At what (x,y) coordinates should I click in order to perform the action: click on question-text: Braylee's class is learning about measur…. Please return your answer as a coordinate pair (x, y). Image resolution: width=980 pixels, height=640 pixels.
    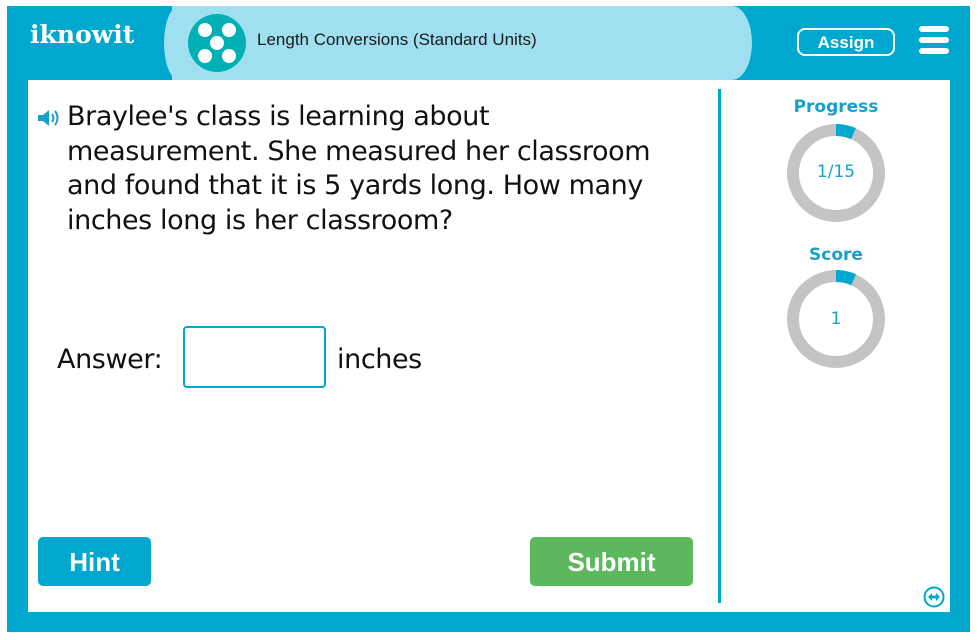
    Looking at the image, I should click on (359, 168).